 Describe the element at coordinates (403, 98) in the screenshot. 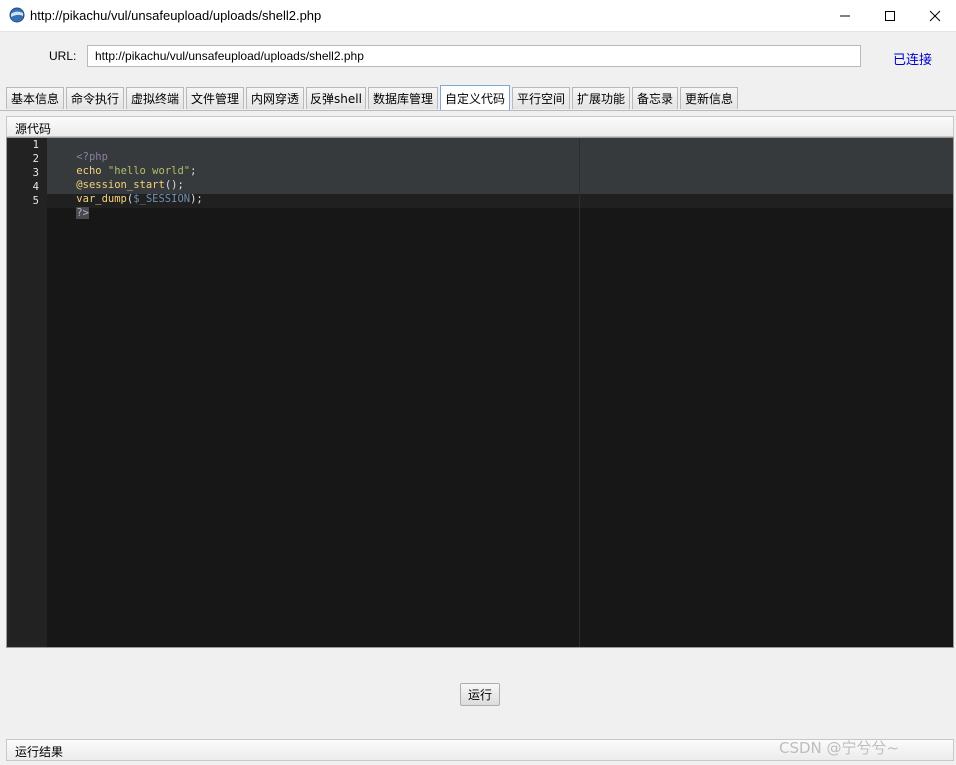

I see `tab-database-manager: 数据库管理` at that location.